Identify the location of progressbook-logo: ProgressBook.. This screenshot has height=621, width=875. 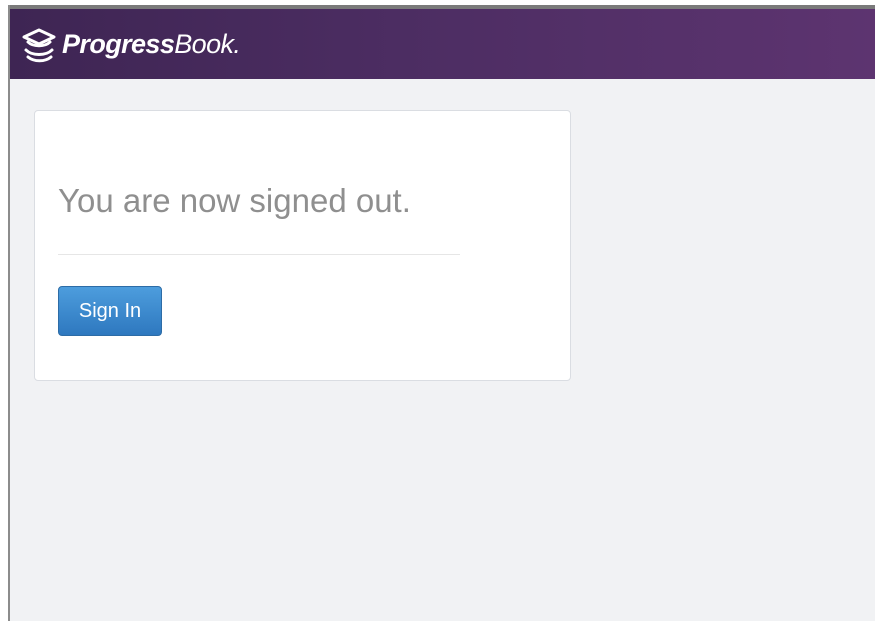
(129, 44).